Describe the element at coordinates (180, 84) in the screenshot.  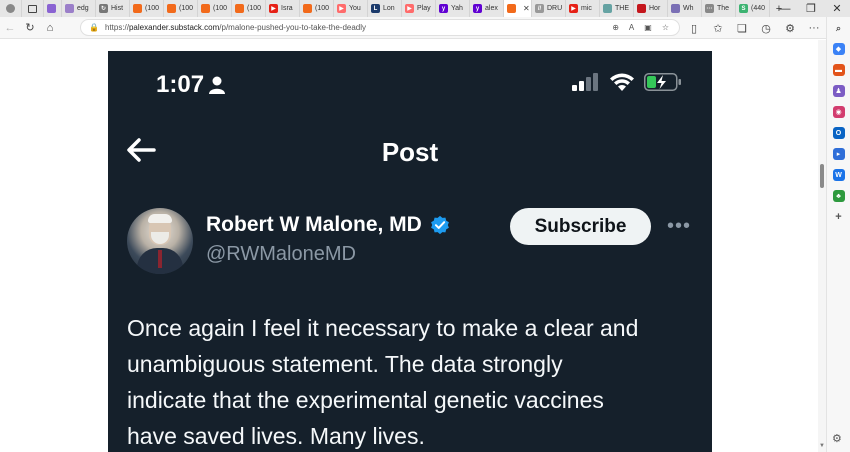
I see `status-time: 1:07` at that location.